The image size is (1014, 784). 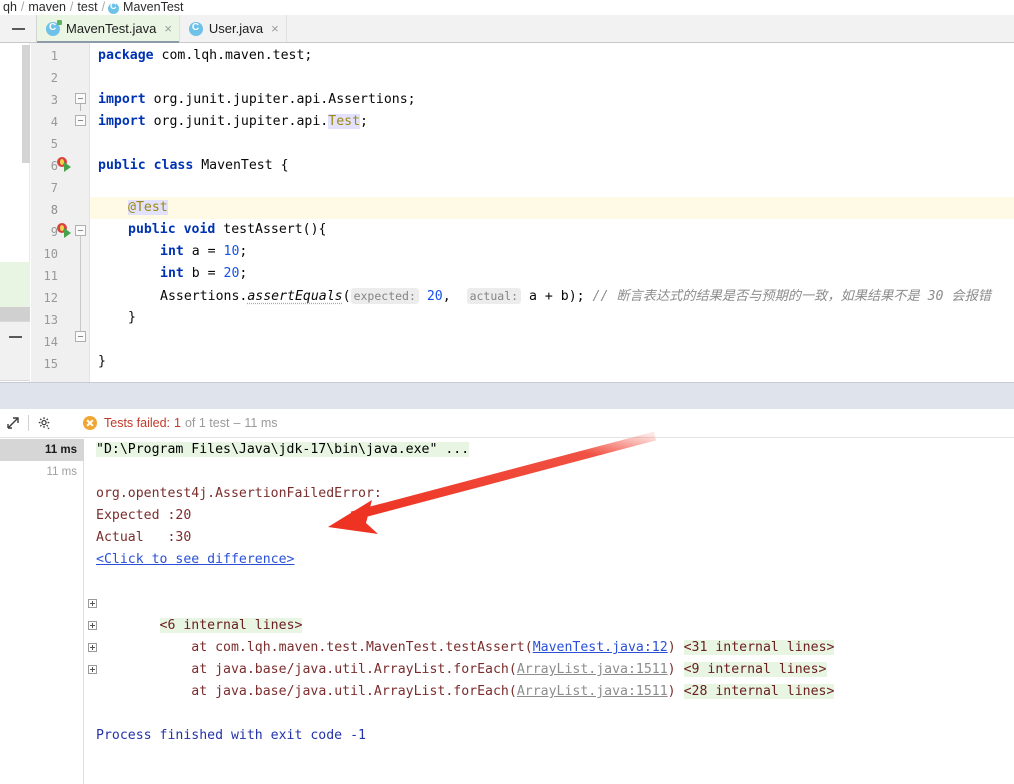 I want to click on code-line-3: import org.junit.jupiter.api.Assertions;, so click(x=257, y=99).